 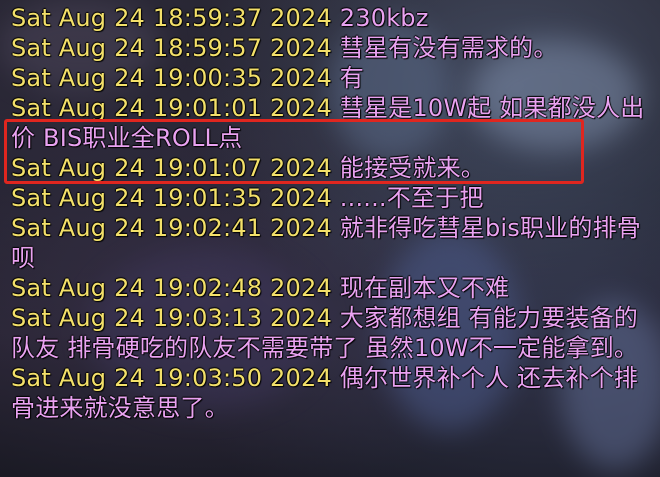 I want to click on chat-message: 现在副本又不难, so click(x=424, y=288).